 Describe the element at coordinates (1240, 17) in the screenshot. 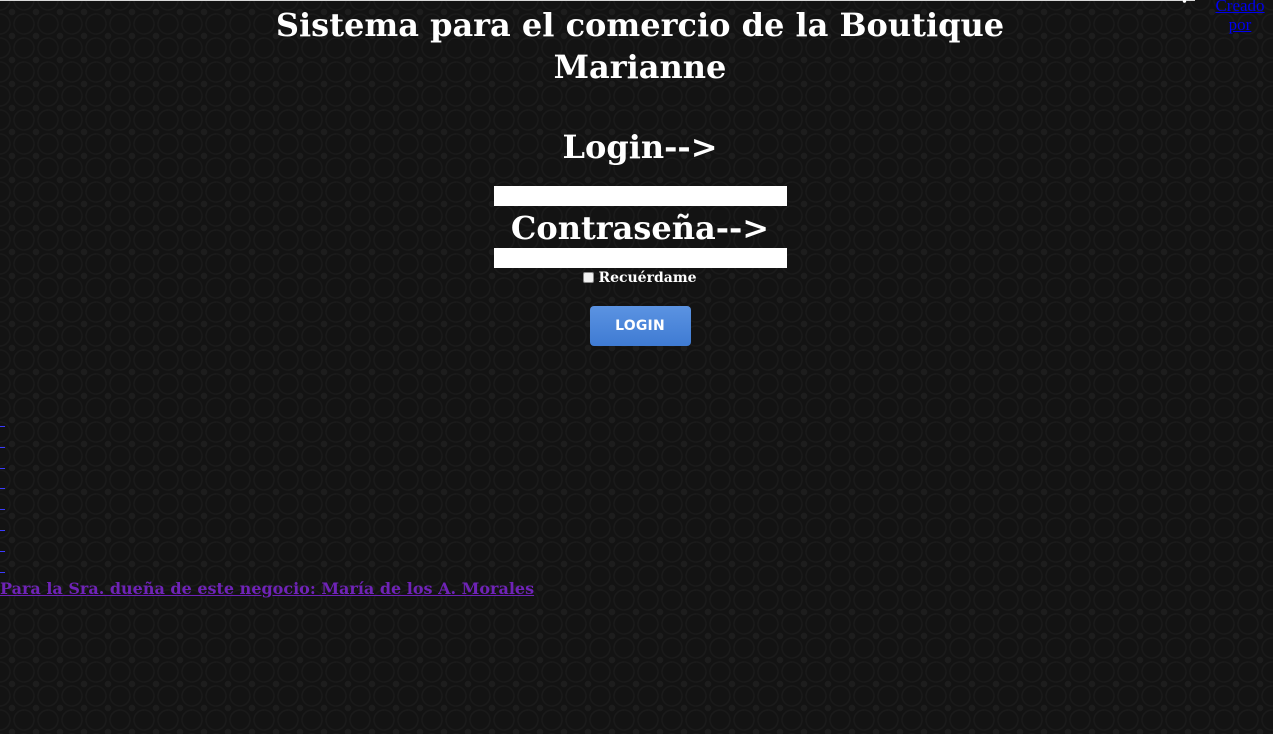

I see `created-by-link: Creado por` at that location.